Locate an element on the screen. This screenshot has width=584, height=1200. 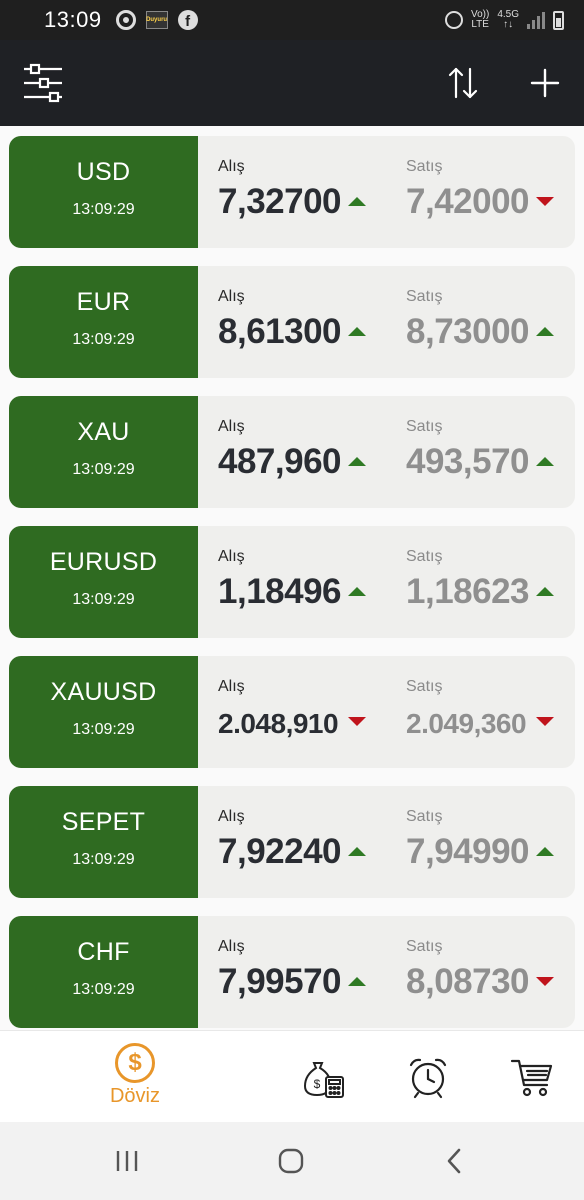
sell-value: 8,08730 is located at coordinates (468, 981).